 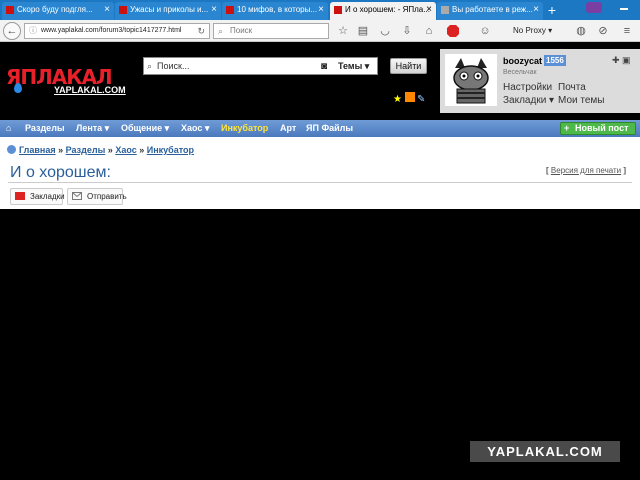 I want to click on page-favicon, so click(x=445, y=10).